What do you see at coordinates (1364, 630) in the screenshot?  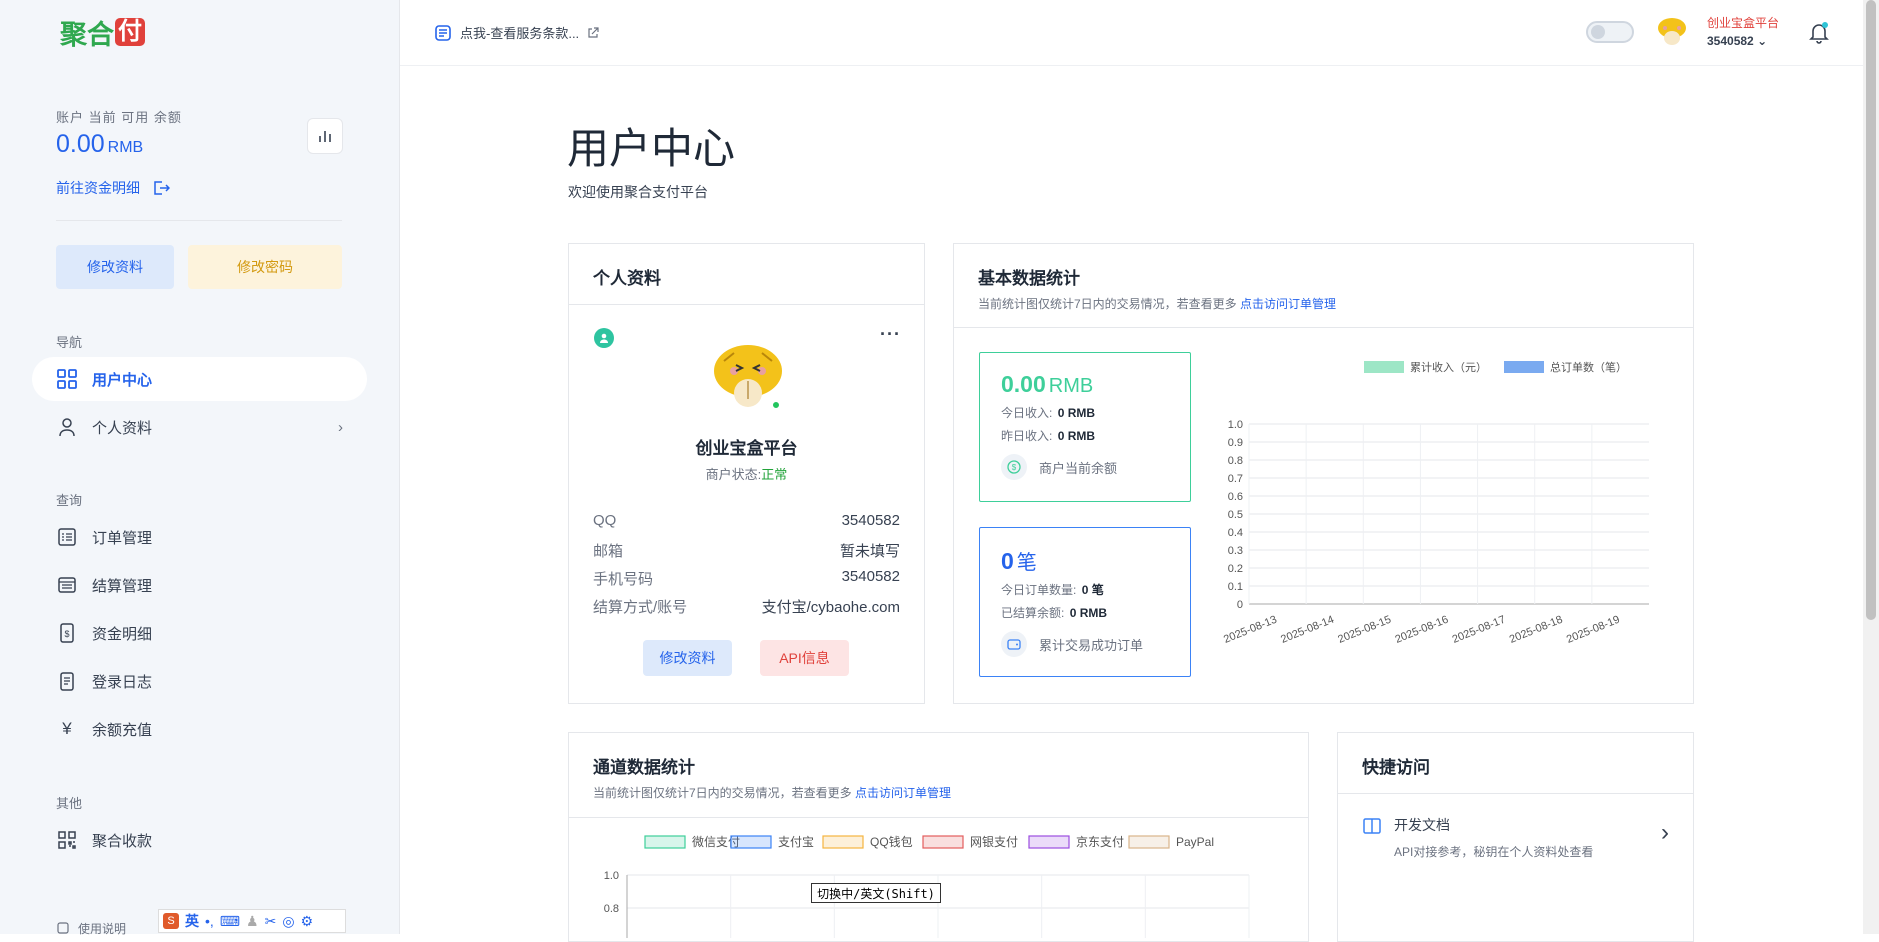 I see `x-tick-label: 2025-08-15` at bounding box center [1364, 630].